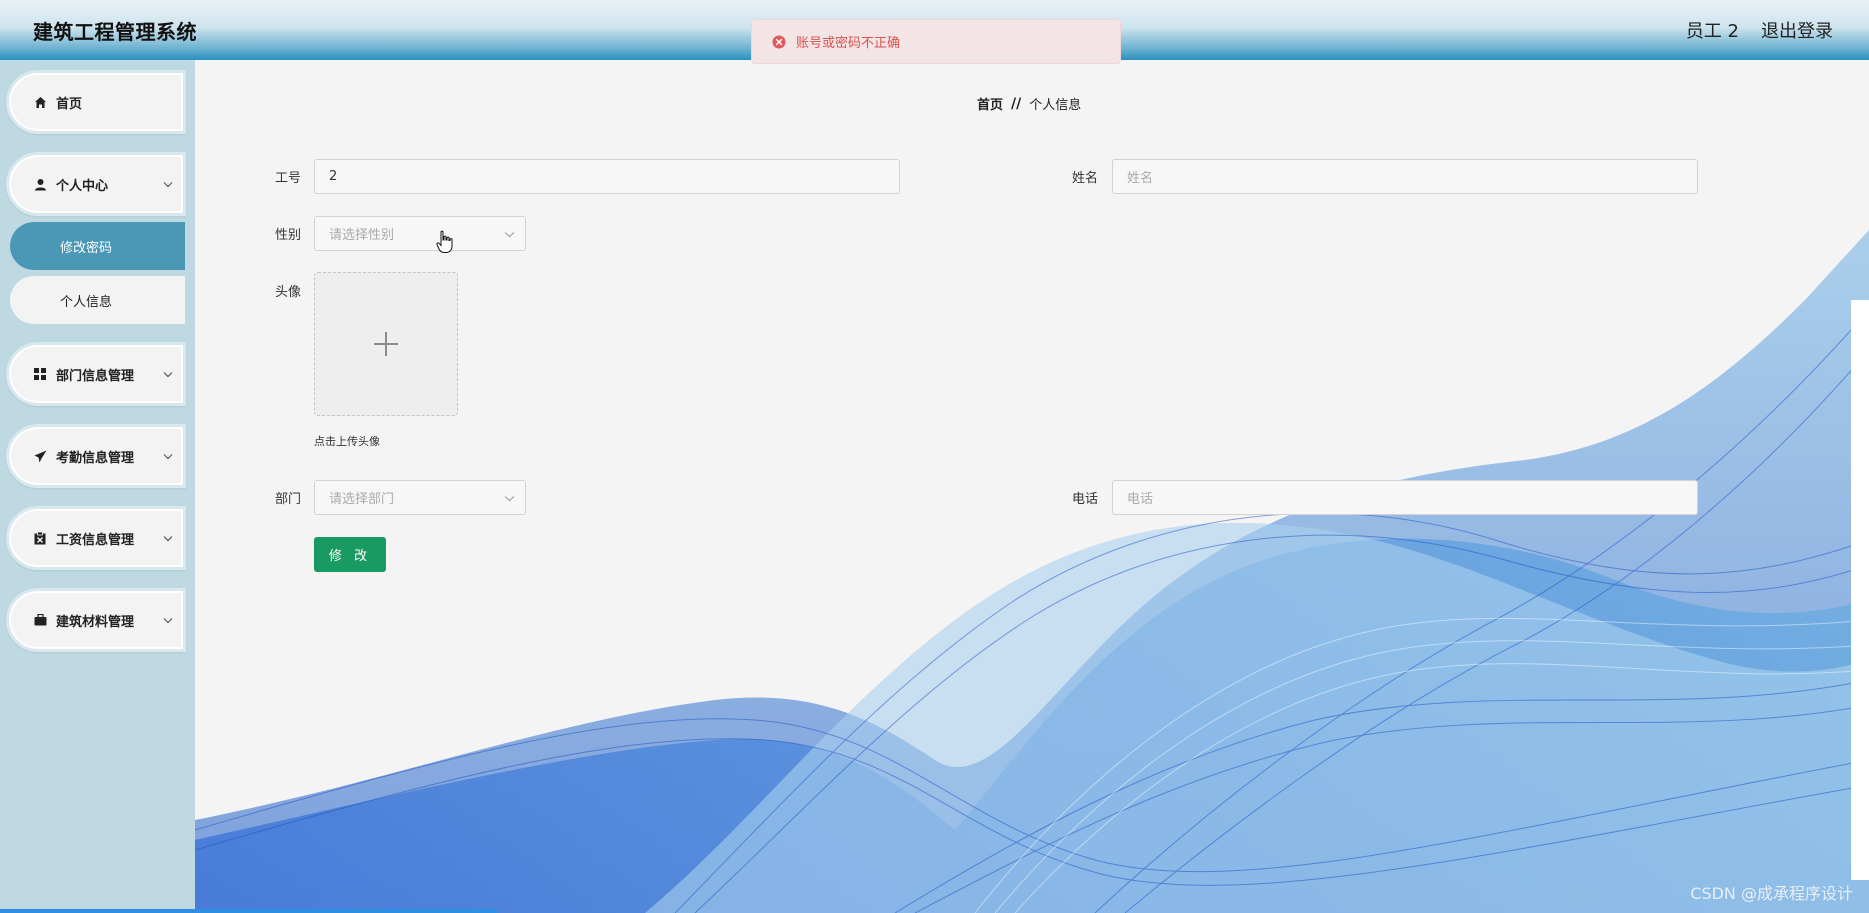  I want to click on sidebar-subitem-personal-info: 个人信息, so click(97, 300).